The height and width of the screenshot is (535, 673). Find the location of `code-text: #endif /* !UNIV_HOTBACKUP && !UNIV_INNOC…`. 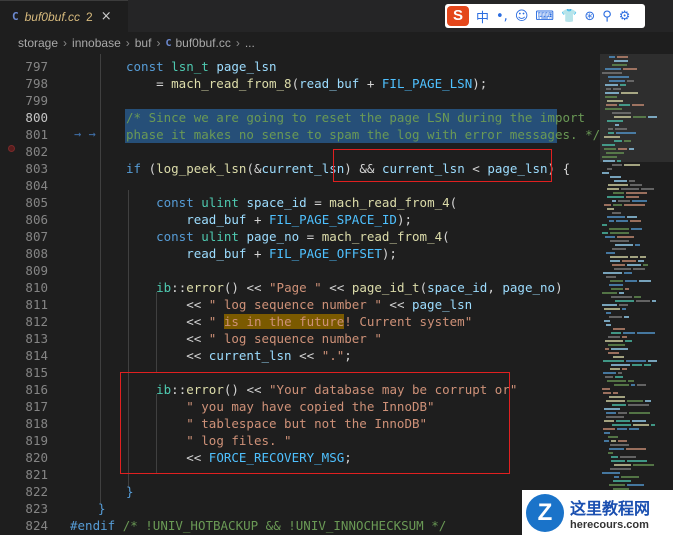

code-text: #endif /* !UNIV_HOTBACKUP && !UNIV_INNOC… is located at coordinates (258, 525).